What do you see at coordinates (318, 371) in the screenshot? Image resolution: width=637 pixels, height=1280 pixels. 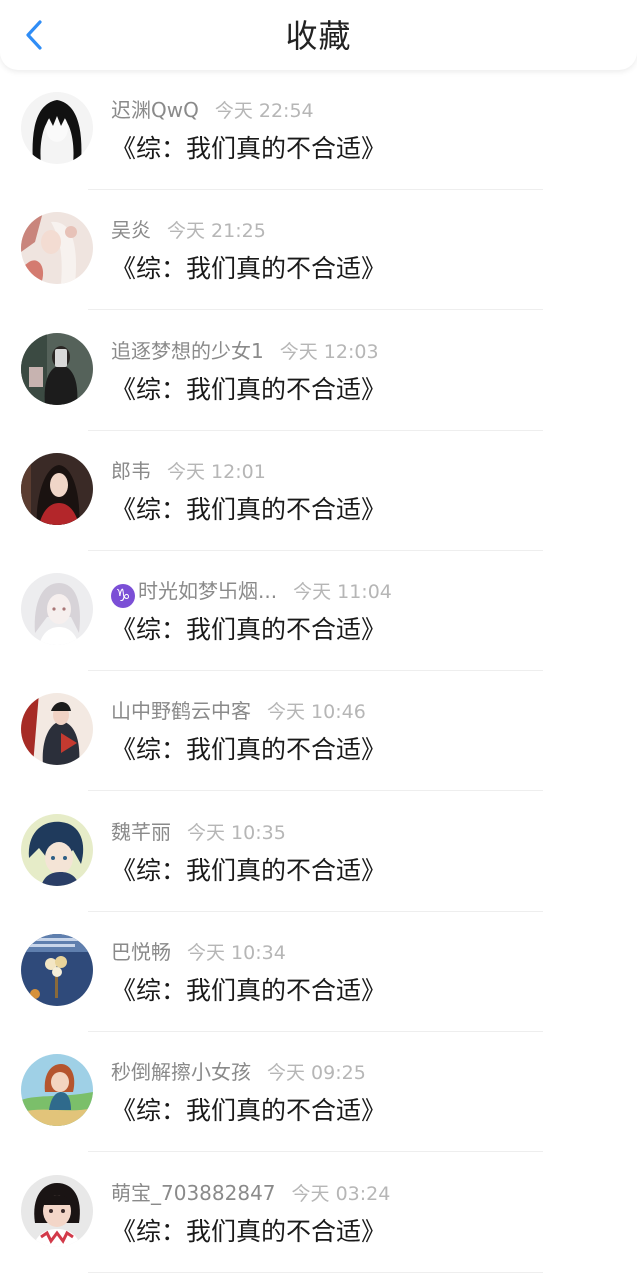 I see `list-item: 追逐梦想的少女1 今天 12:03 《综：我们真的不合适》` at bounding box center [318, 371].